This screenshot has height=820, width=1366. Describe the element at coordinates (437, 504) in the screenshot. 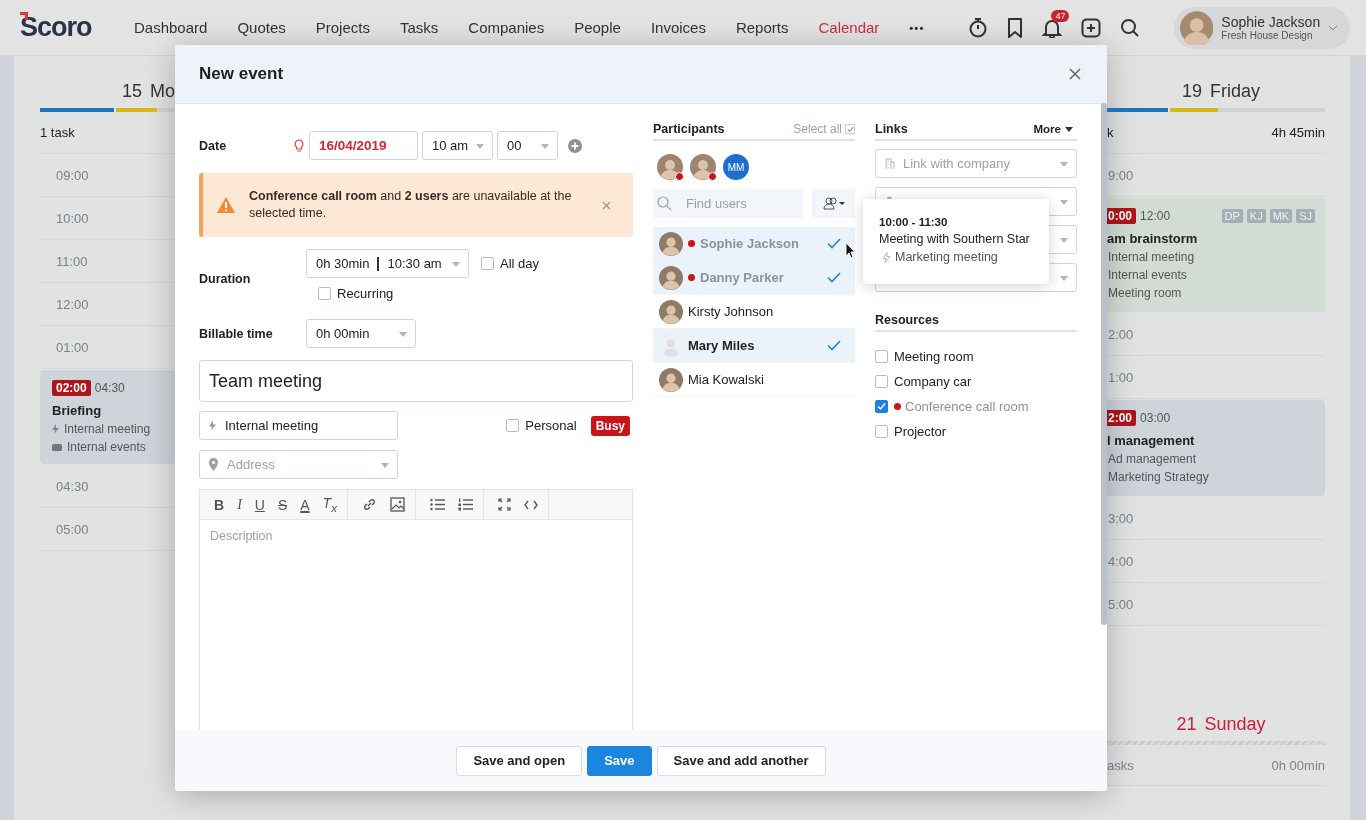

I see `bulleted-list-icon` at that location.